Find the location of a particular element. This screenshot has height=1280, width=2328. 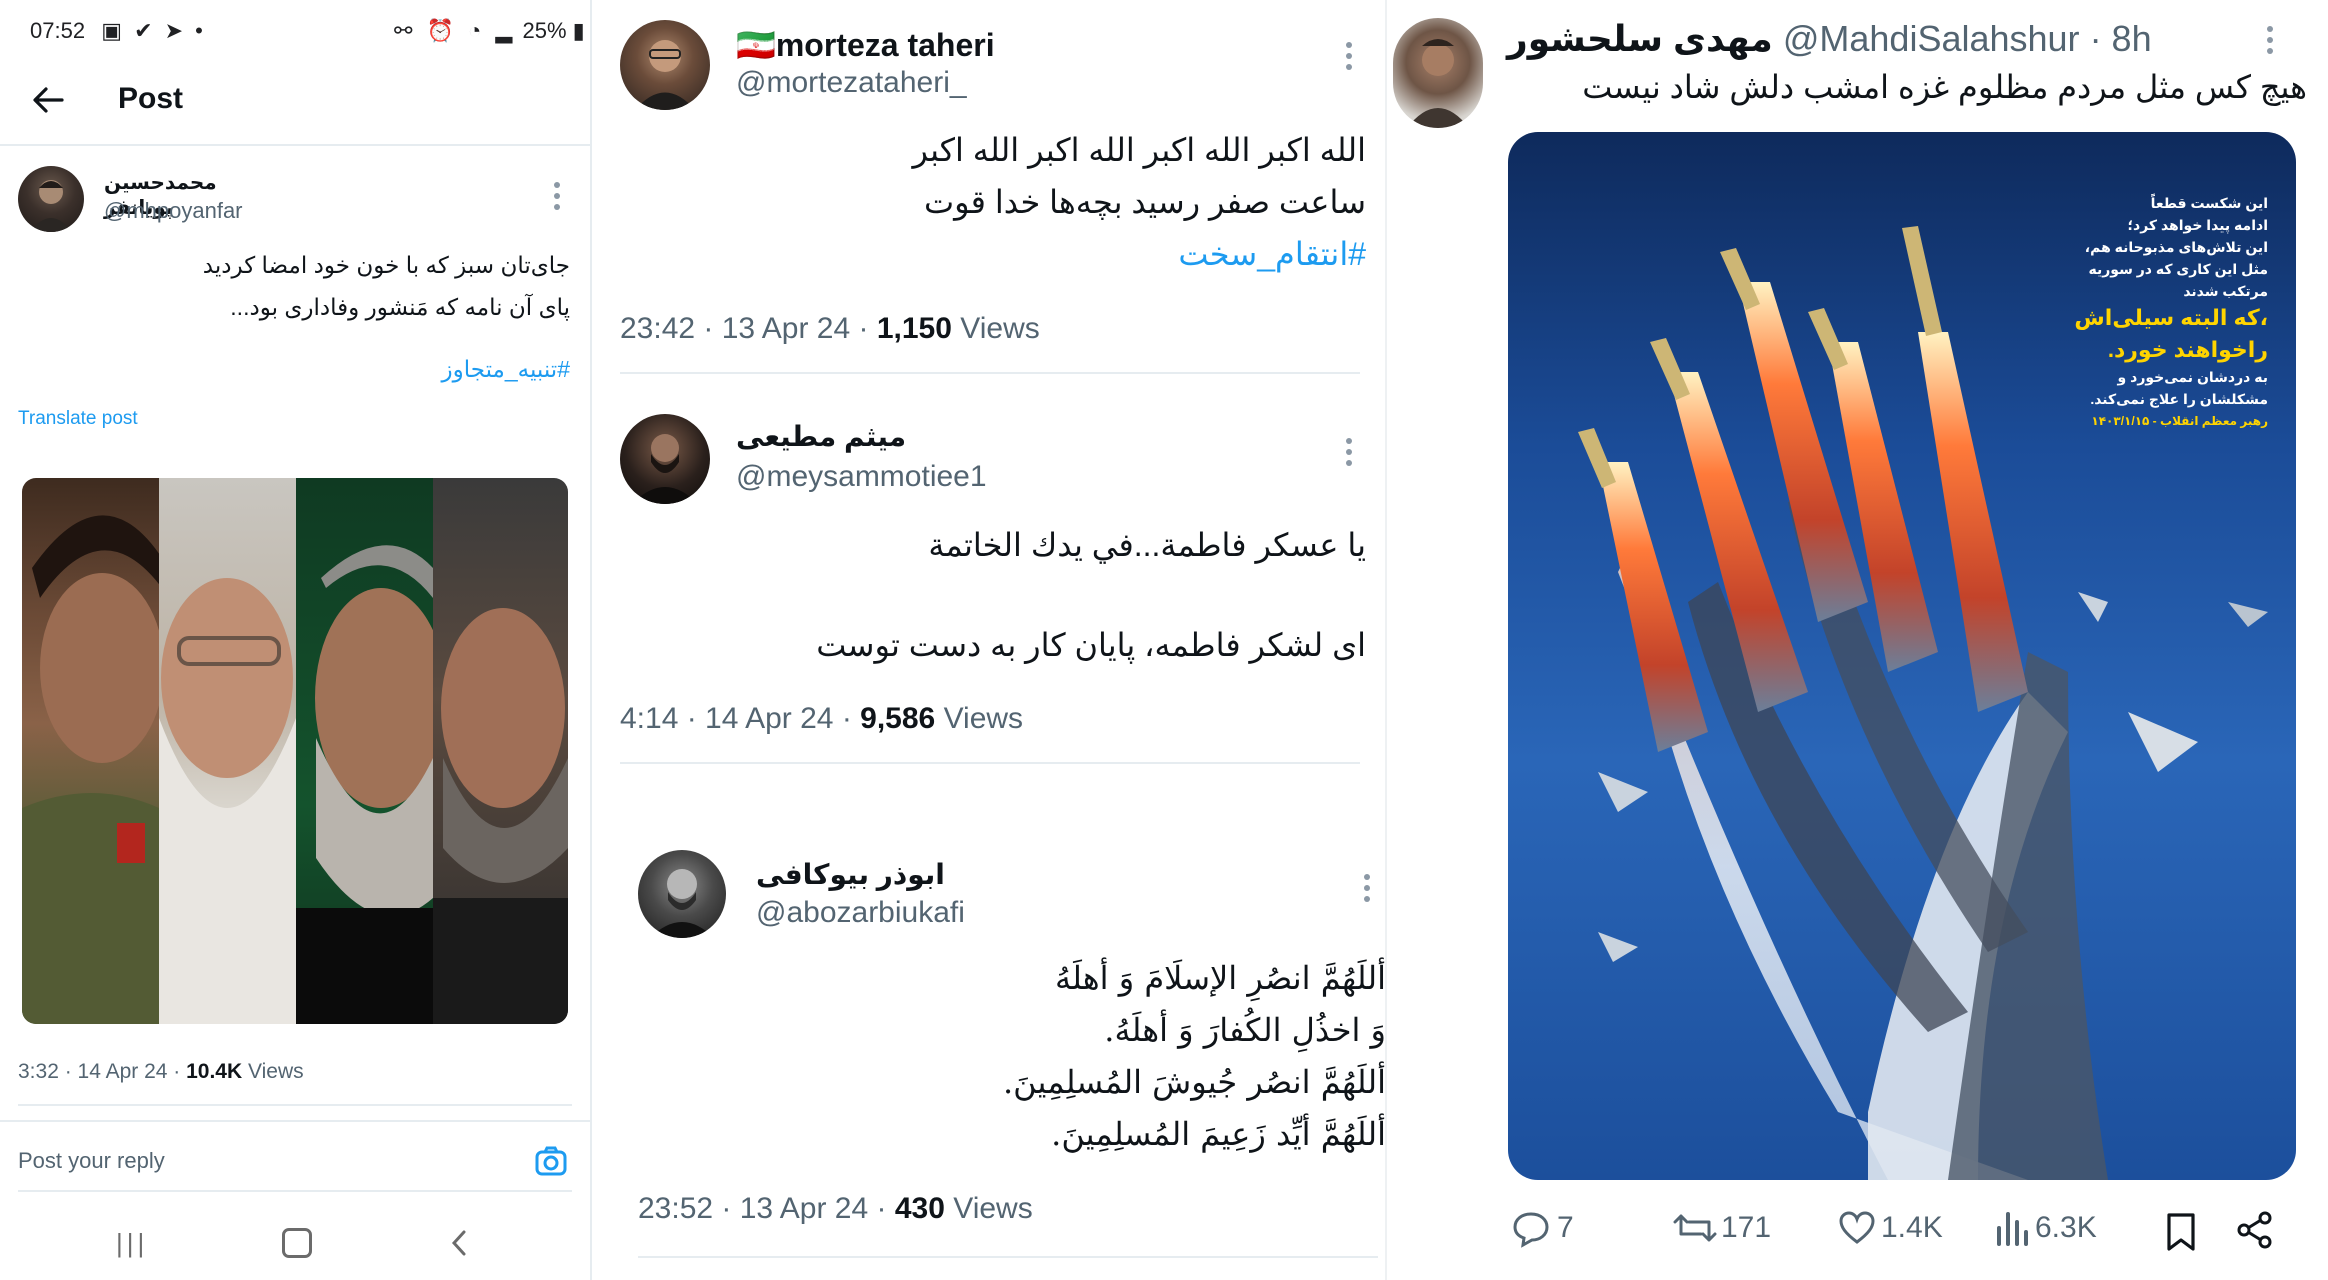

post-image is located at coordinates (295, 751).